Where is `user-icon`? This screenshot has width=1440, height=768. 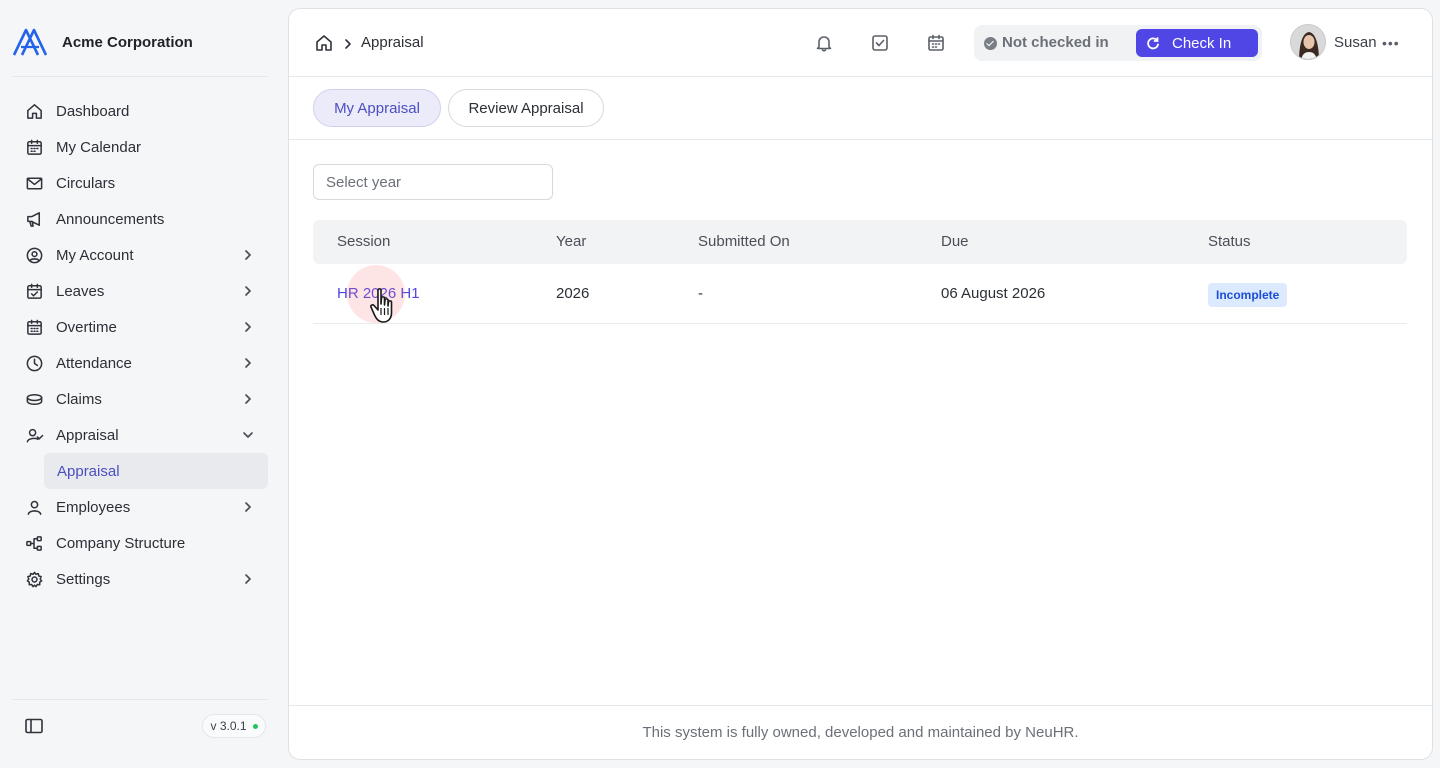 user-icon is located at coordinates (34, 507).